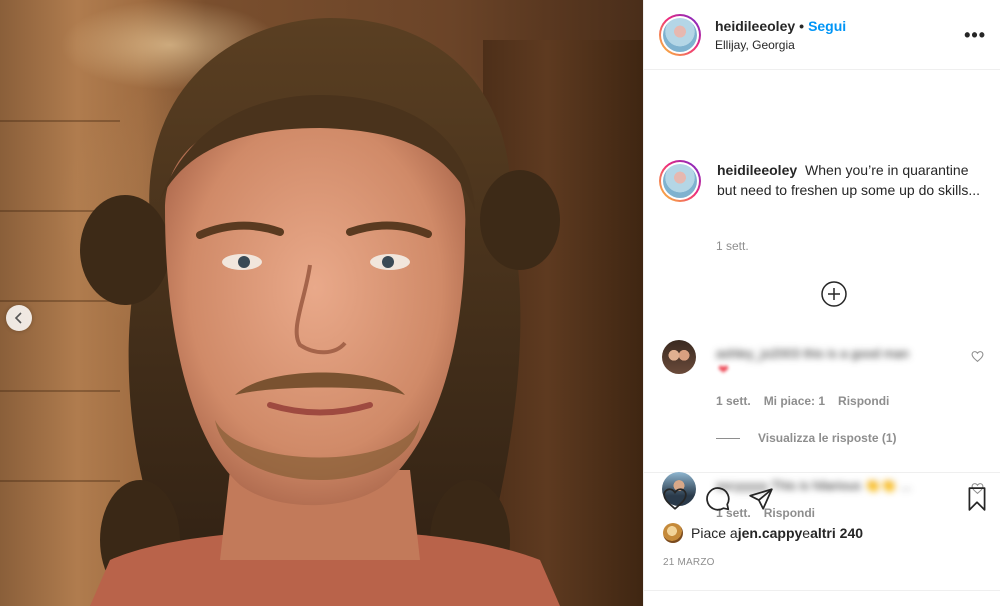 The image size is (1000, 606). What do you see at coordinates (812, 353) in the screenshot?
I see `comment-text: ashley_jo2003 this is a good man` at bounding box center [812, 353].